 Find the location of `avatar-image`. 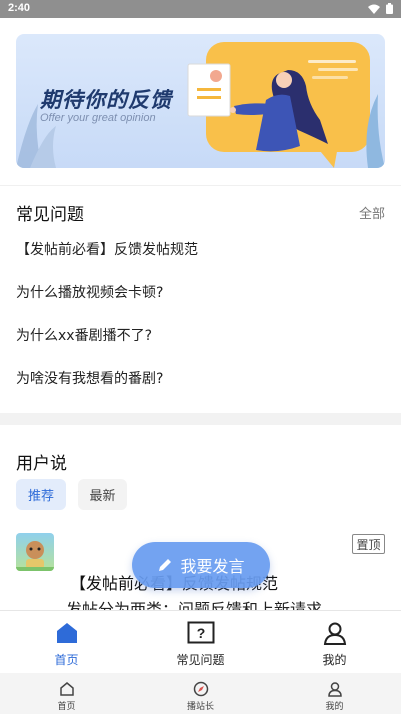

avatar-image is located at coordinates (35, 556).